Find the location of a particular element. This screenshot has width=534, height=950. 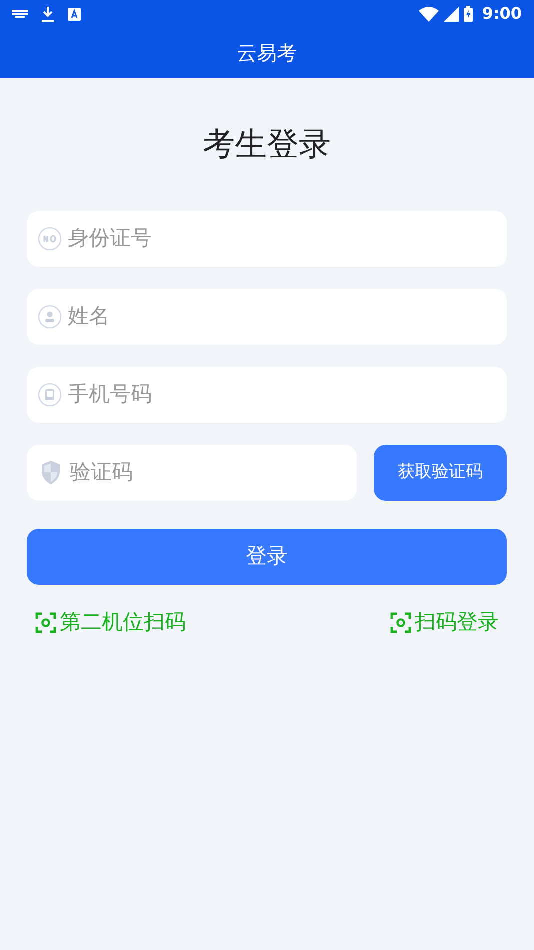

scan-link: 第二机位扫码 is located at coordinates (110, 622).